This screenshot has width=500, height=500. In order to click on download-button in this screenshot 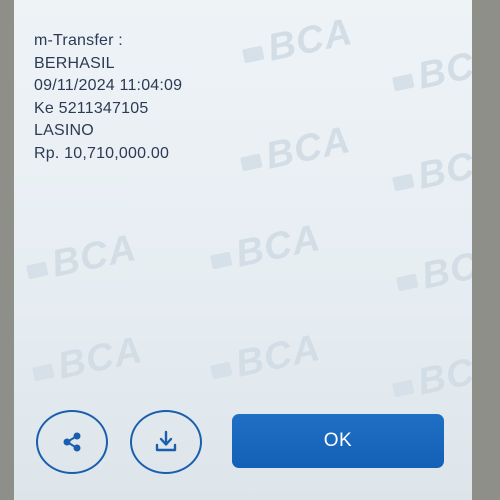, I will do `click(166, 442)`.